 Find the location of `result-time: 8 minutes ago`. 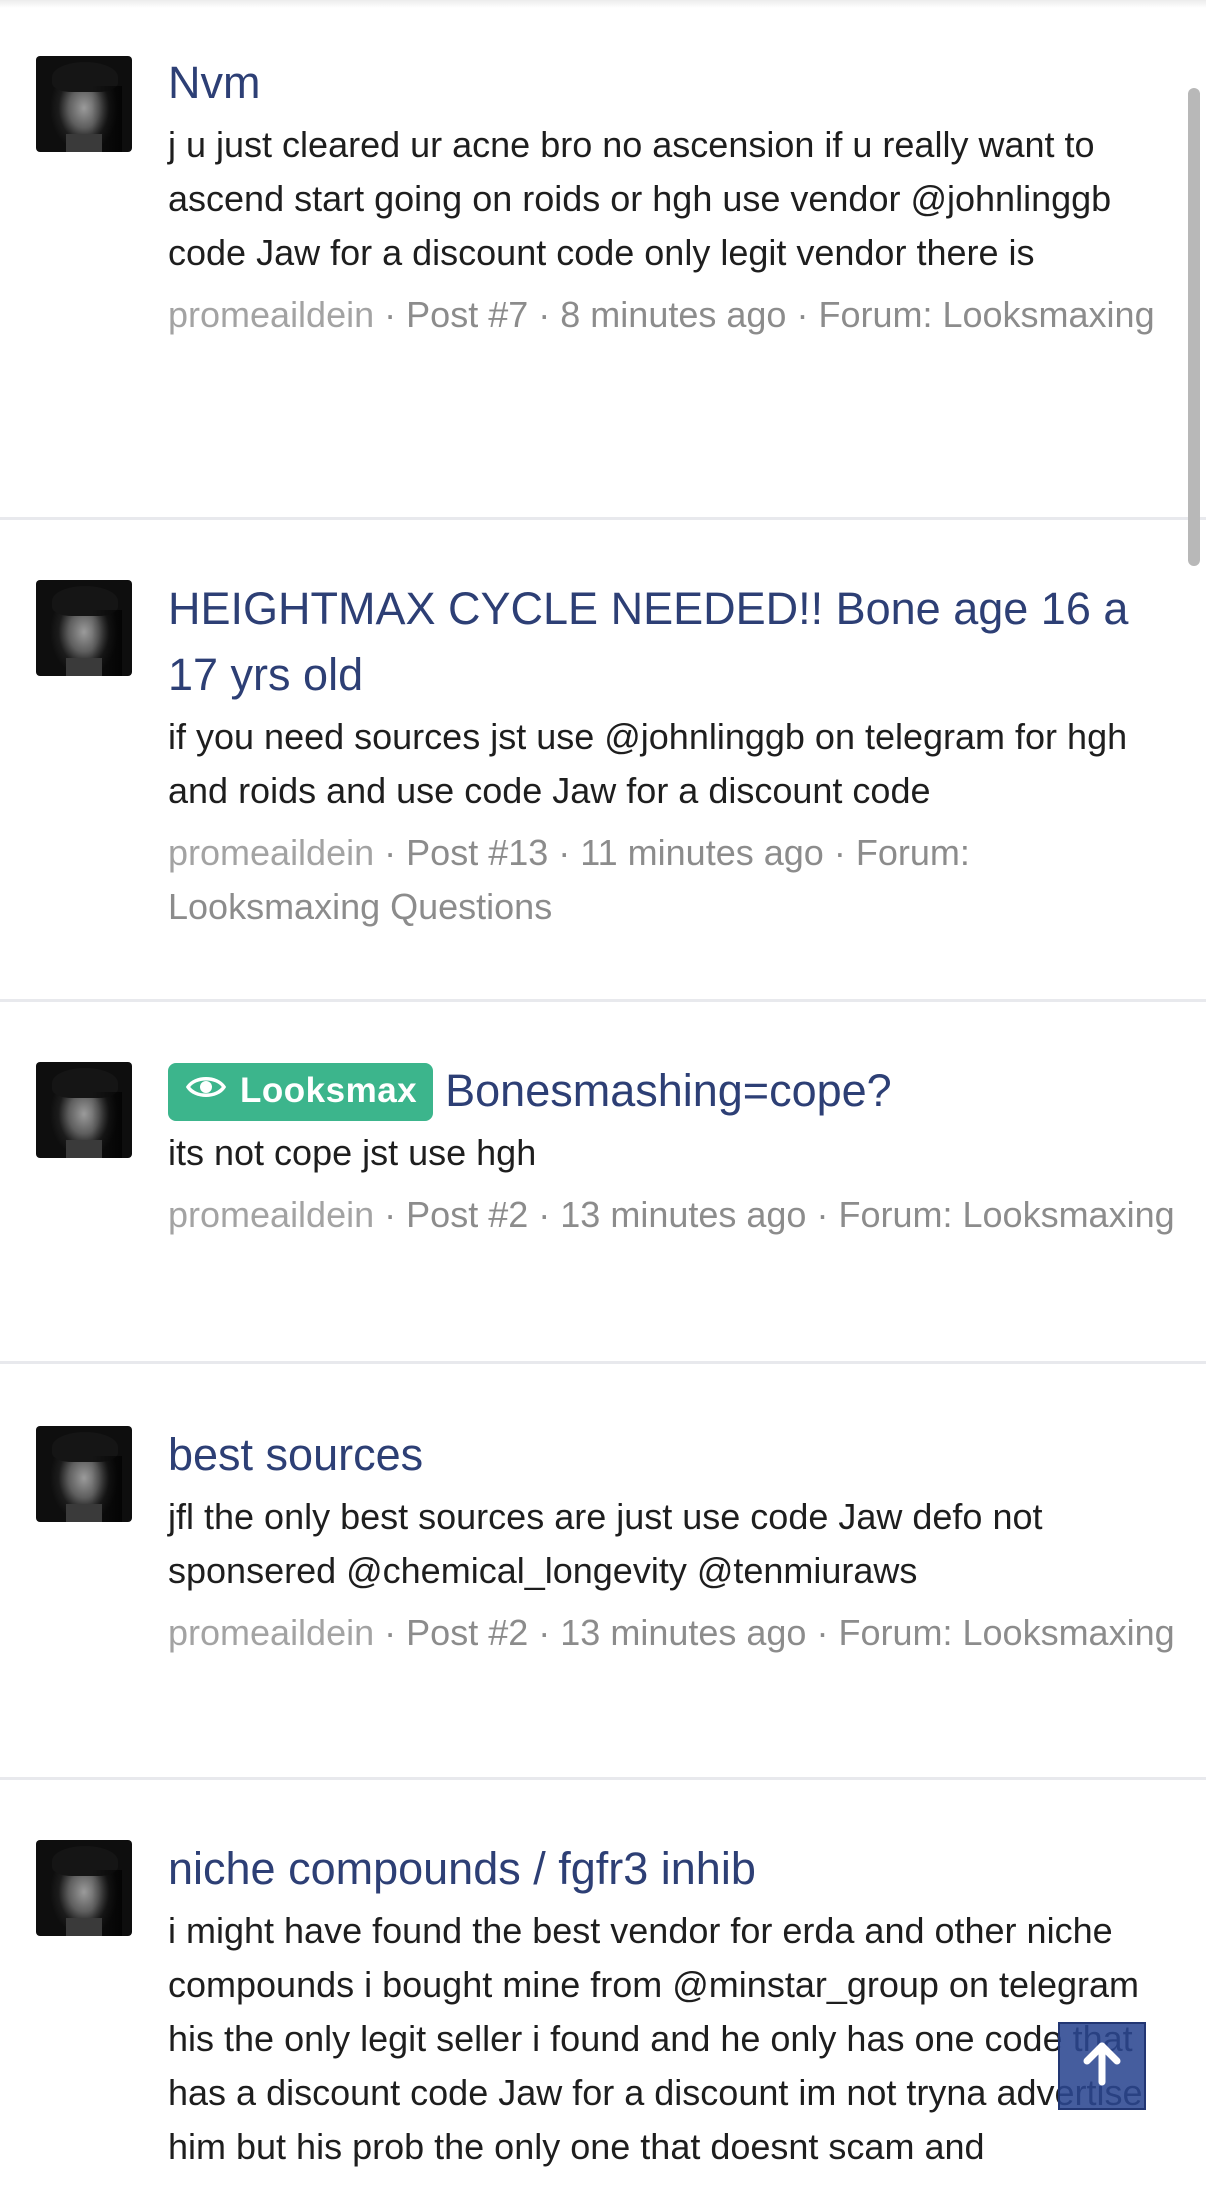

result-time: 8 minutes ago is located at coordinates (673, 314).